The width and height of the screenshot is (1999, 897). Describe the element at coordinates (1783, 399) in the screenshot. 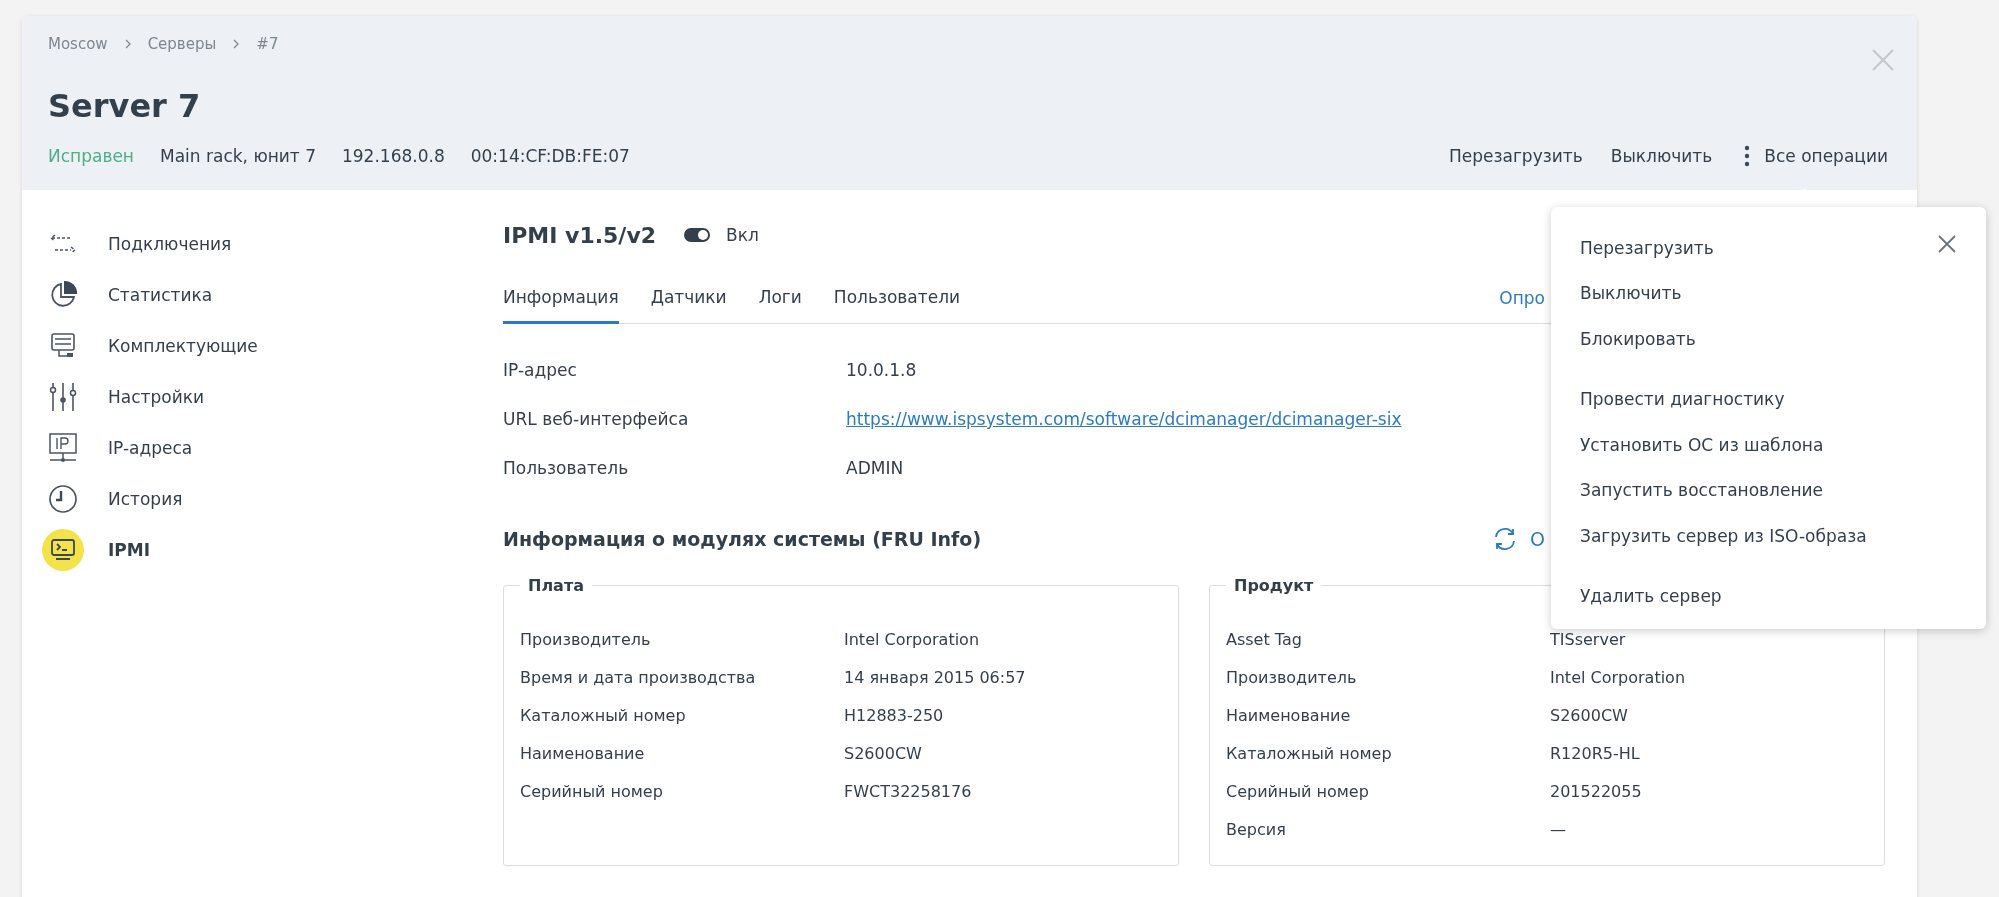

I see `menu-item: Провести диагностику` at that location.